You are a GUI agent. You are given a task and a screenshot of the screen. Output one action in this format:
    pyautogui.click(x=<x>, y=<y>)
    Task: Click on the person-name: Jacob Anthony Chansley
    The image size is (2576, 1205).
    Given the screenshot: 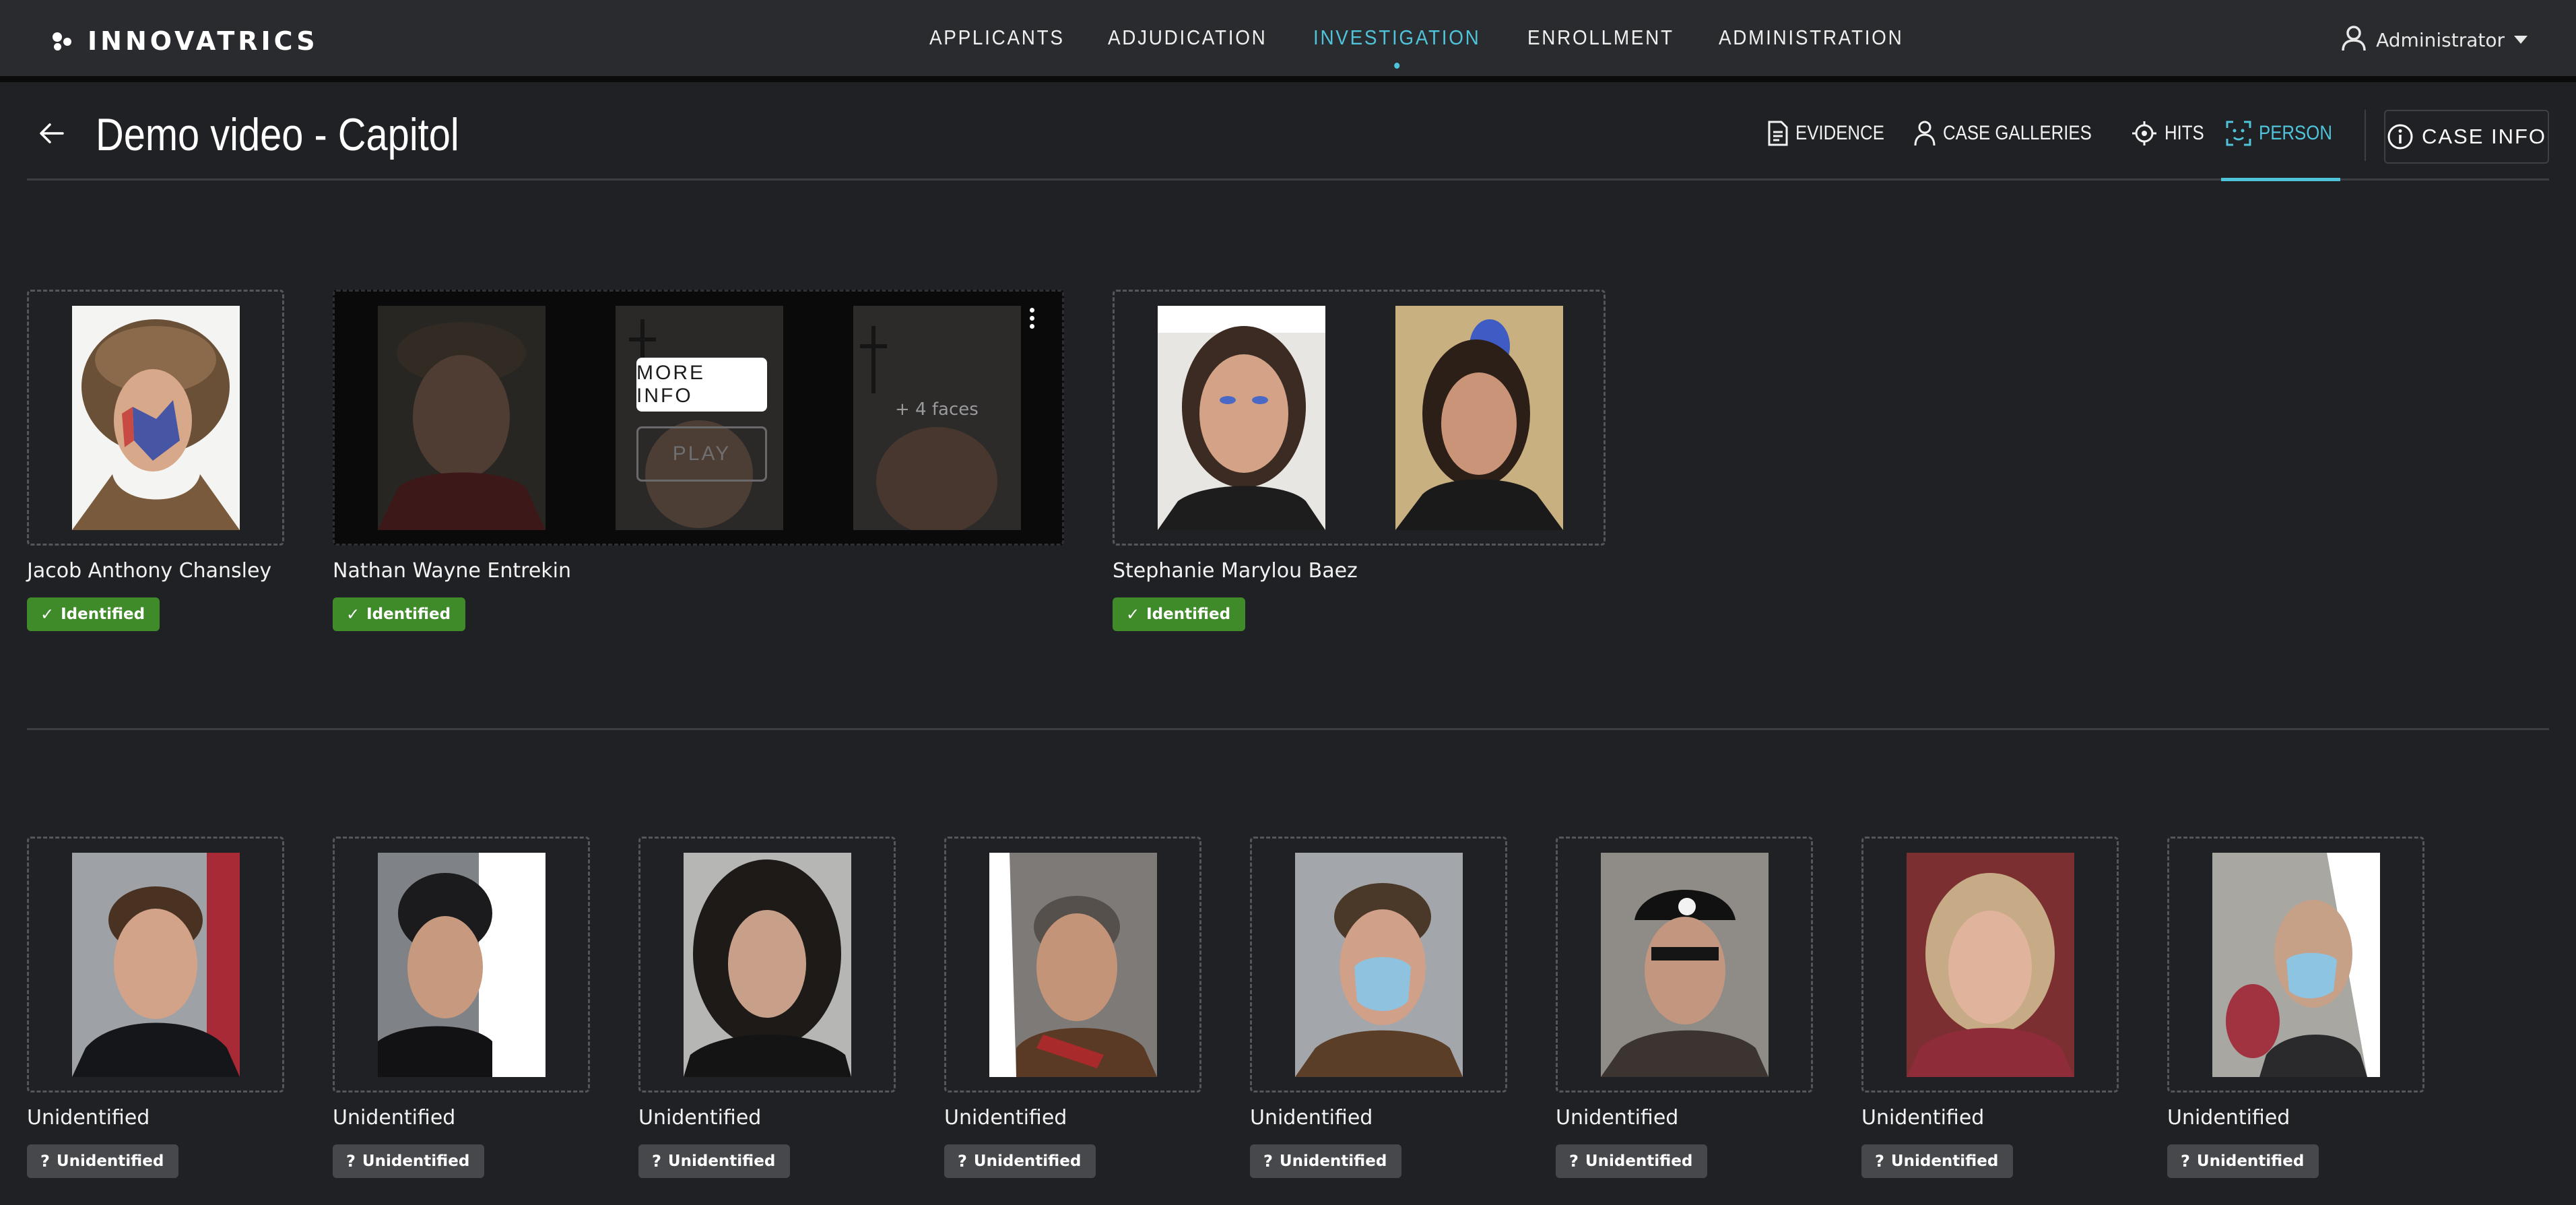 What is the action you would take?
    pyautogui.click(x=149, y=571)
    